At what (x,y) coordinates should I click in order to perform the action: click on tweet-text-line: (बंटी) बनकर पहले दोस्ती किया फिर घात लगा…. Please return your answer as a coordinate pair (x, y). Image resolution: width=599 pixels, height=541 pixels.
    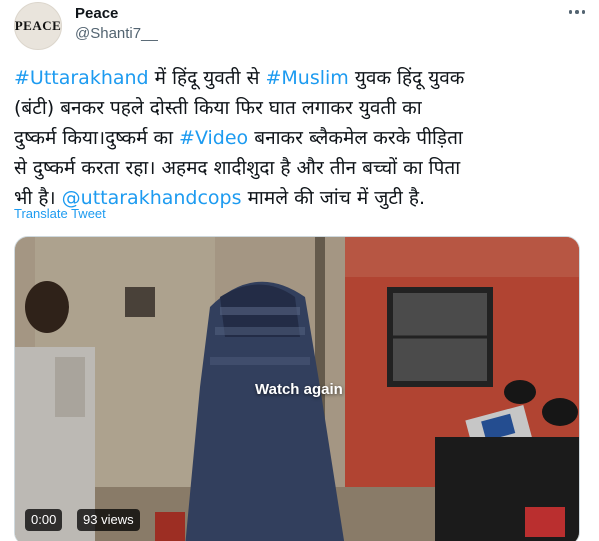
    Looking at the image, I should click on (301, 108).